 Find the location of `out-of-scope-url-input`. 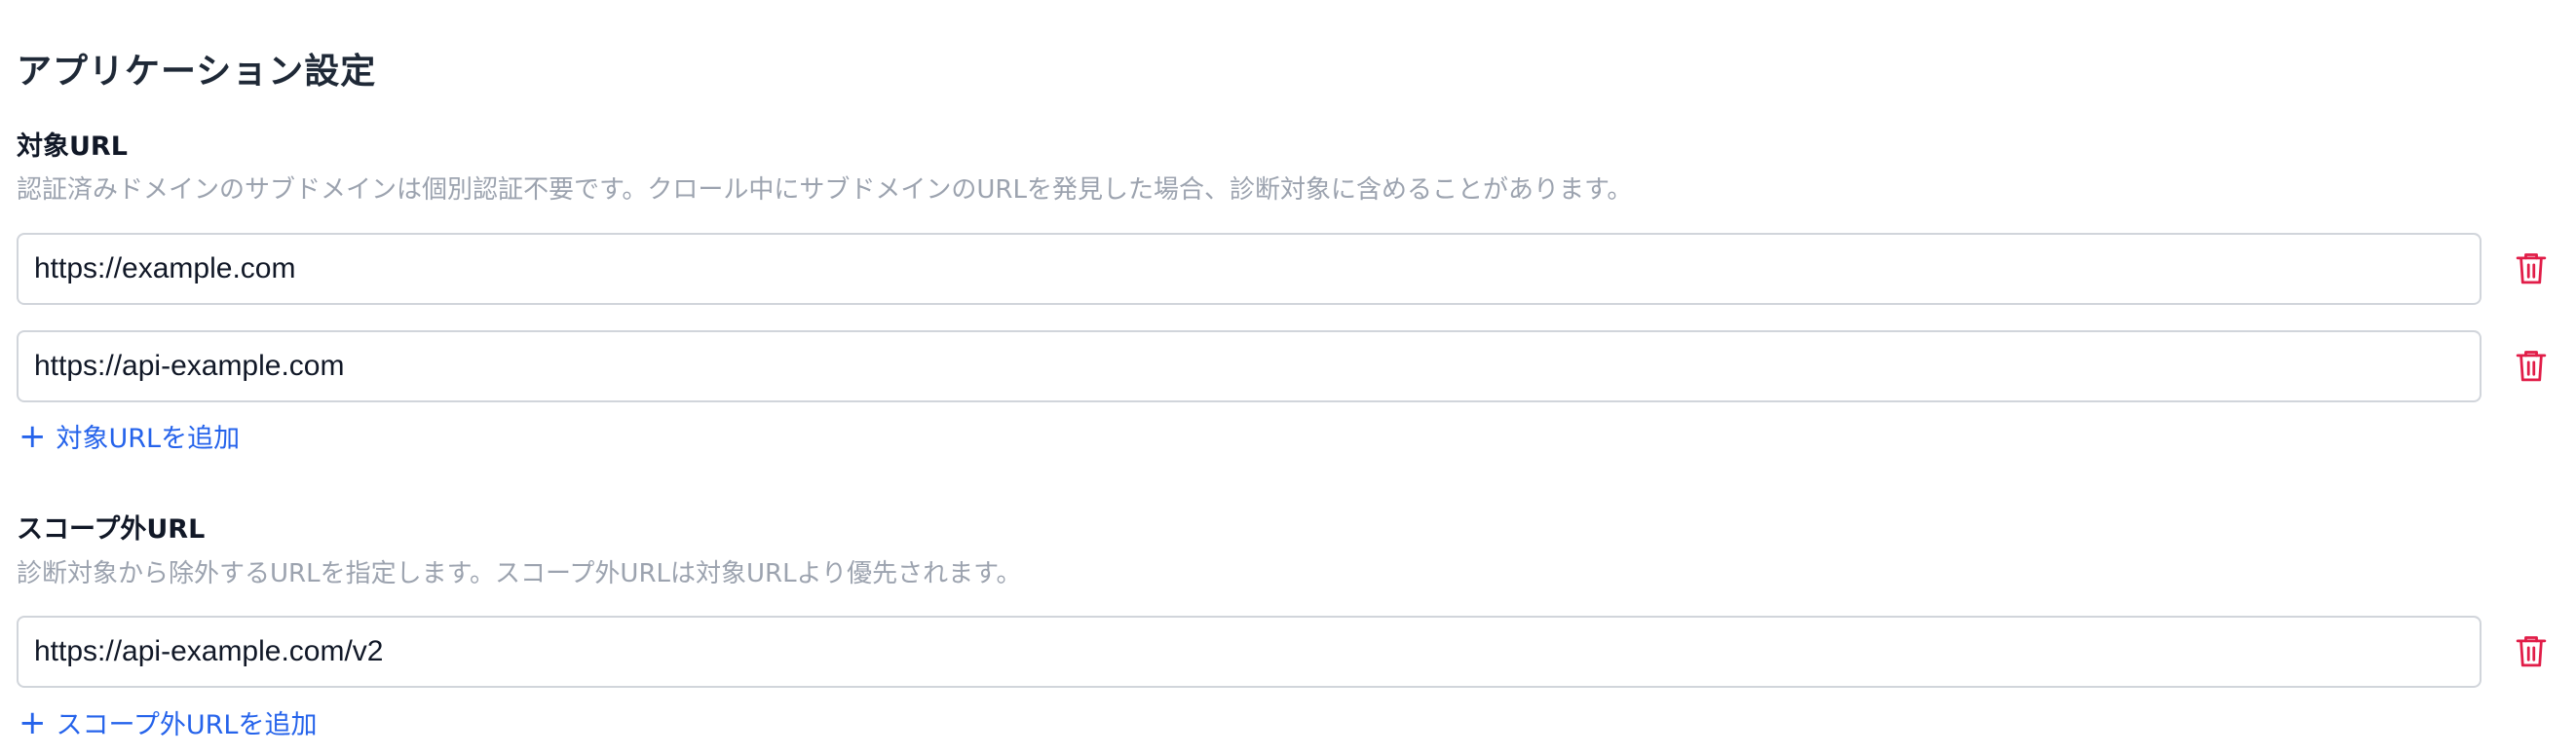

out-of-scope-url-input is located at coordinates (1249, 652).